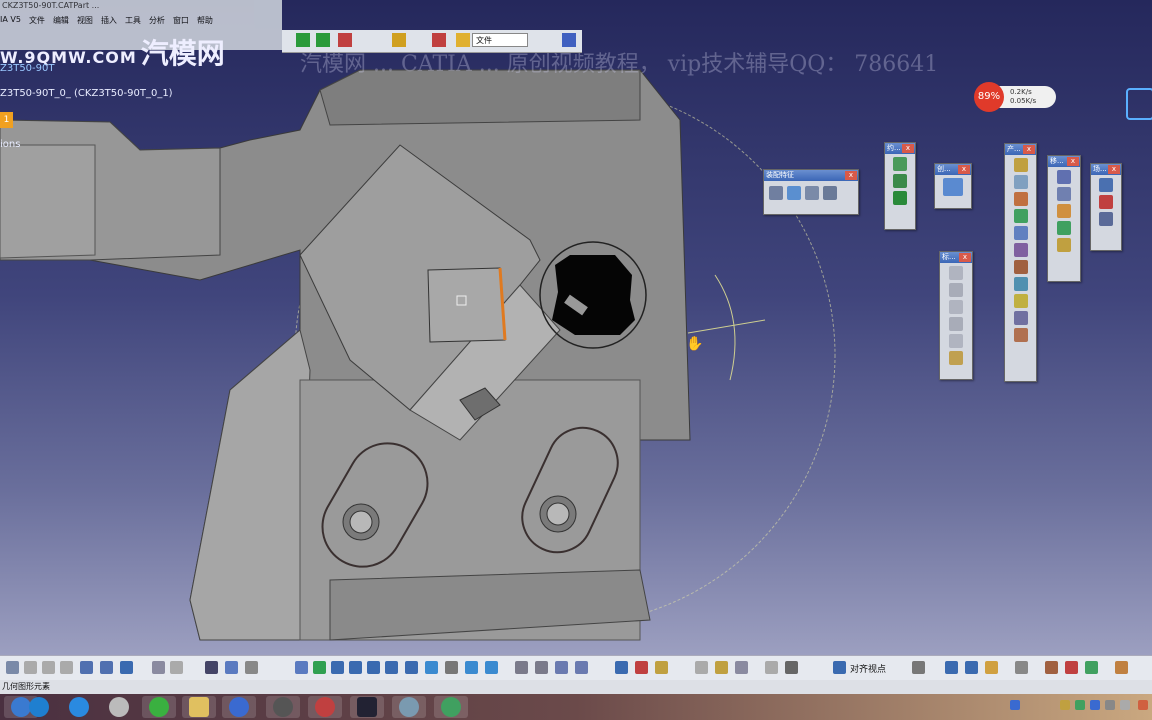  Describe the element at coordinates (491, 667) in the screenshot. I see `swap-visible-icon` at that location.